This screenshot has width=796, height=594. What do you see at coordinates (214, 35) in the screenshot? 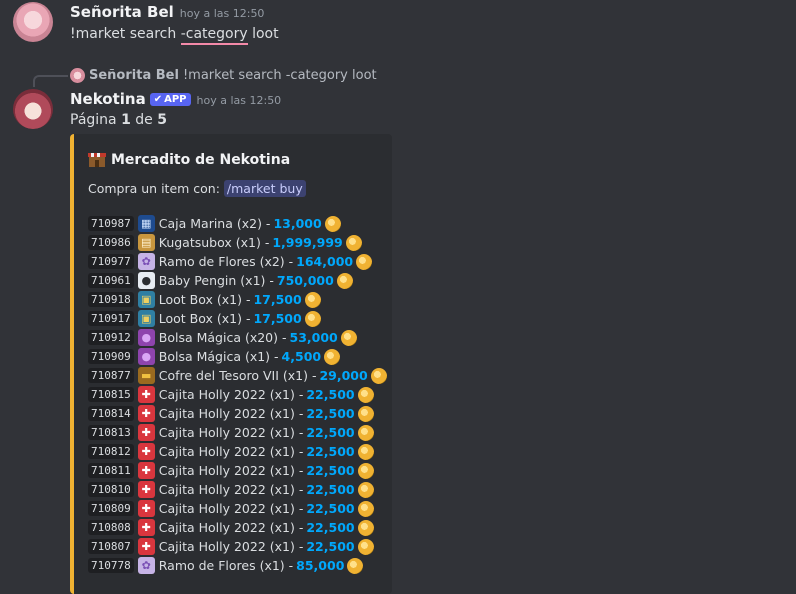
I see `underlined-term: -category` at bounding box center [214, 35].